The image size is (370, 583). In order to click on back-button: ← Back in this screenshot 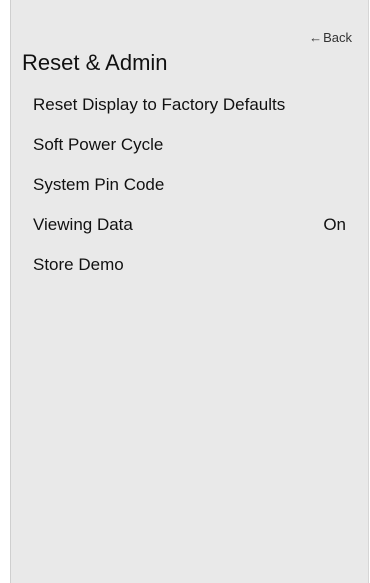, I will do `click(330, 37)`.